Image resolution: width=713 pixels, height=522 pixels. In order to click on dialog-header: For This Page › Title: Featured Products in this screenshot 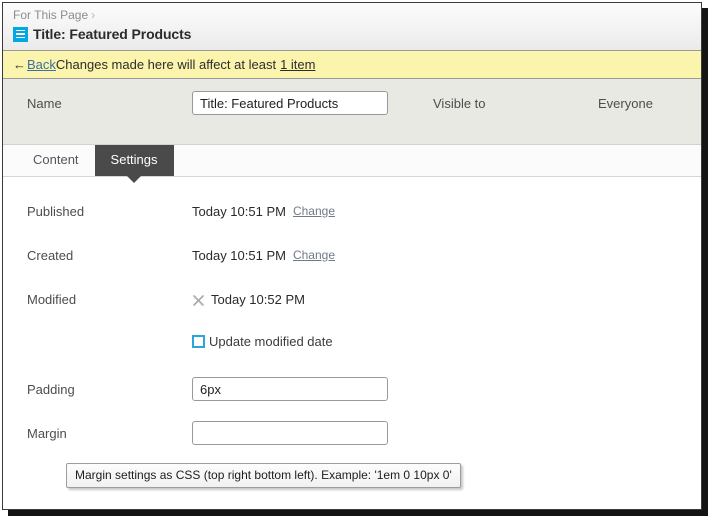, I will do `click(352, 27)`.